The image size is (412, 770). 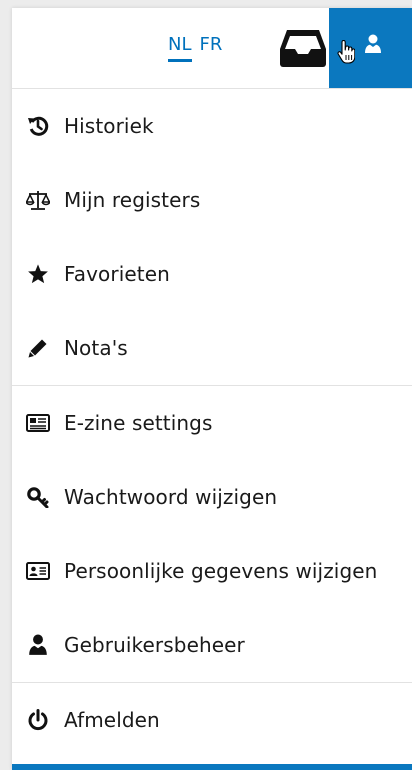 I want to click on user-menu-button, so click(x=370, y=48).